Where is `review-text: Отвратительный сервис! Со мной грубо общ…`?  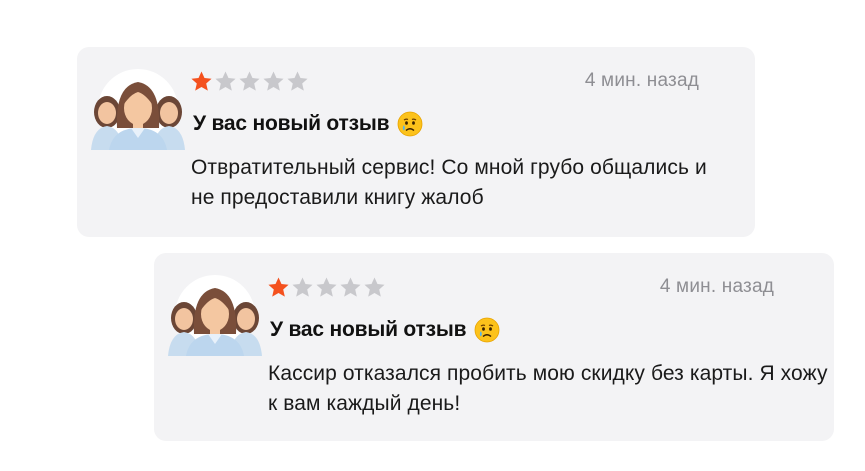 review-text: Отвратительный сервис! Со мной грубо общ… is located at coordinates (449, 182).